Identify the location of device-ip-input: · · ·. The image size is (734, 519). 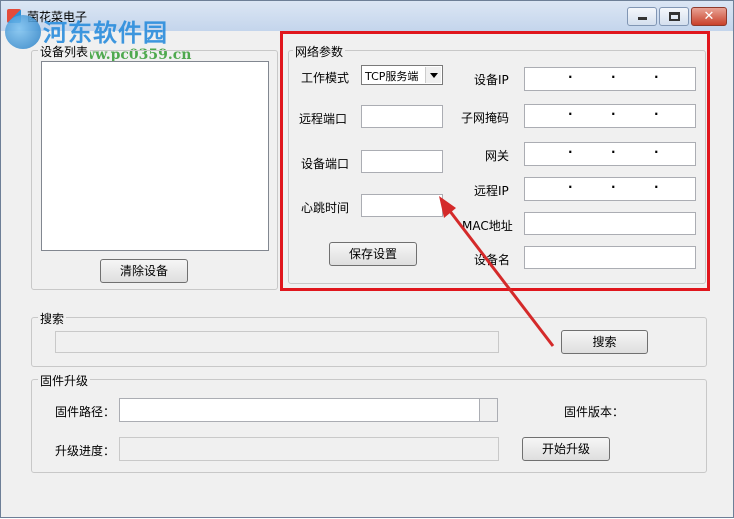
(610, 79).